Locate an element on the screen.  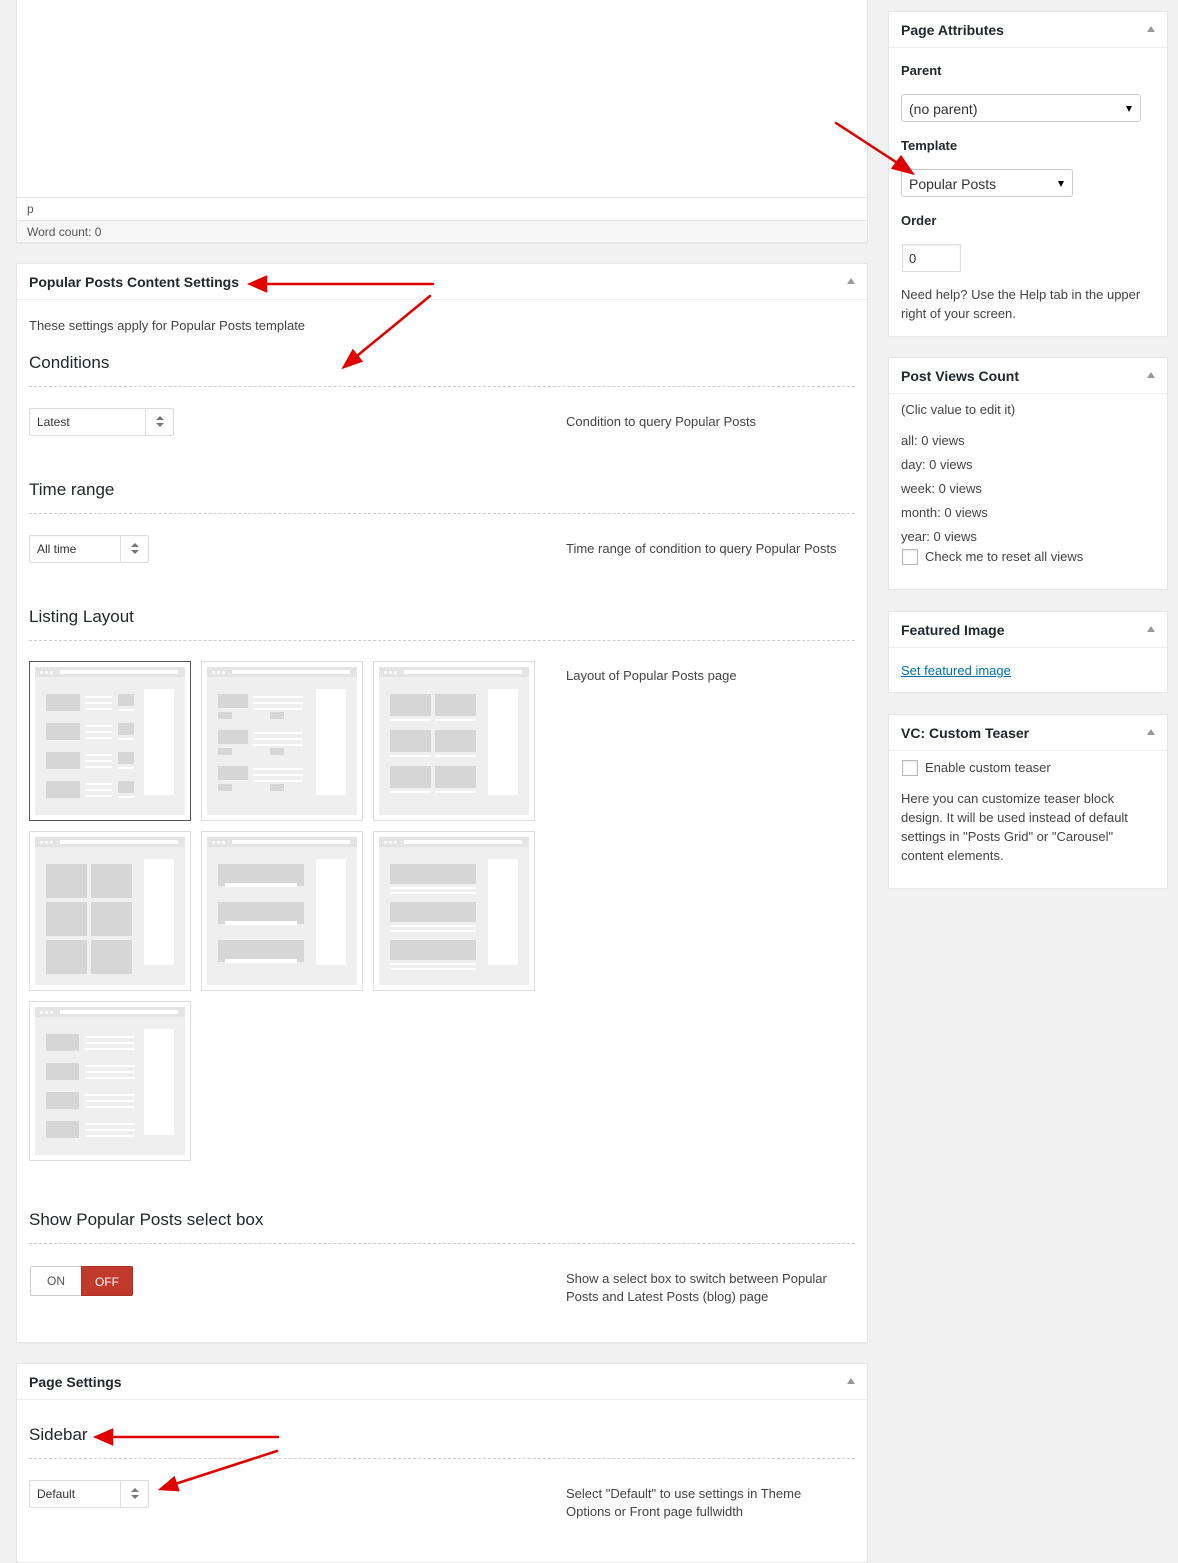
page-attributes-help-2: right of your screen. is located at coordinates (958, 313).